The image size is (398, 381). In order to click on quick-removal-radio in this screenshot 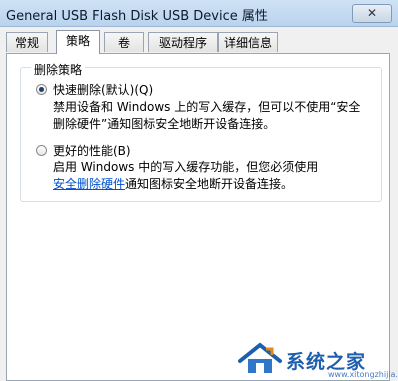, I will do `click(41, 89)`.